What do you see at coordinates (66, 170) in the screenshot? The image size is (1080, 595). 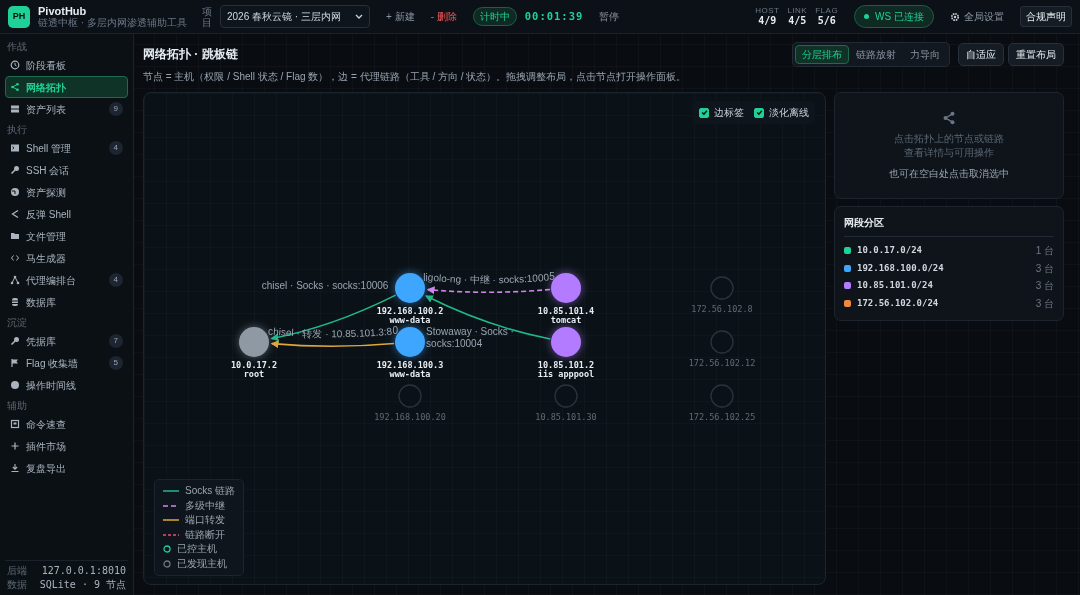 I see `sidebar-item: SSH 会话` at bounding box center [66, 170].